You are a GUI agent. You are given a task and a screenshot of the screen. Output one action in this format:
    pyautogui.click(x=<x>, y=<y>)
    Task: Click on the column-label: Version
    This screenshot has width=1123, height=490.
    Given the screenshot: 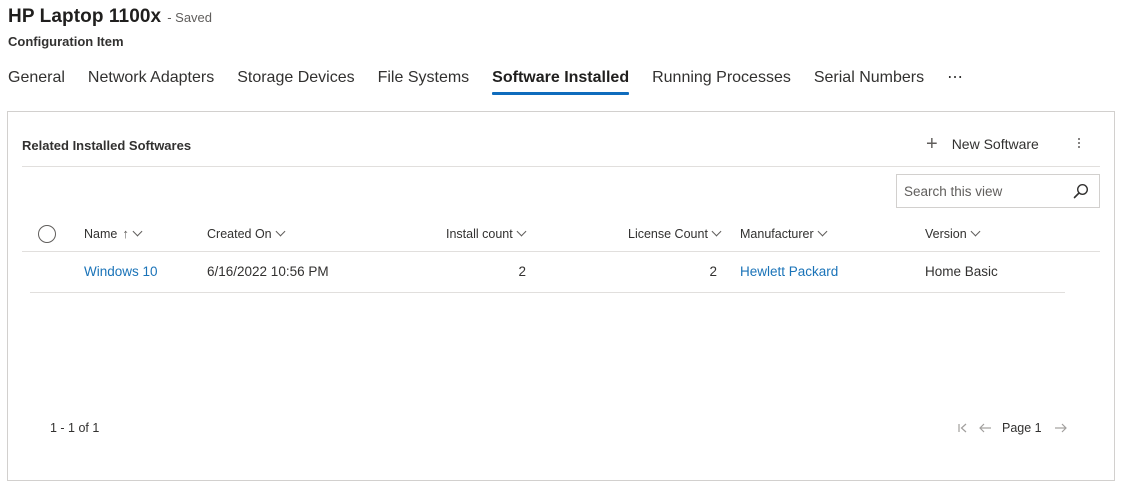 What is the action you would take?
    pyautogui.click(x=946, y=234)
    